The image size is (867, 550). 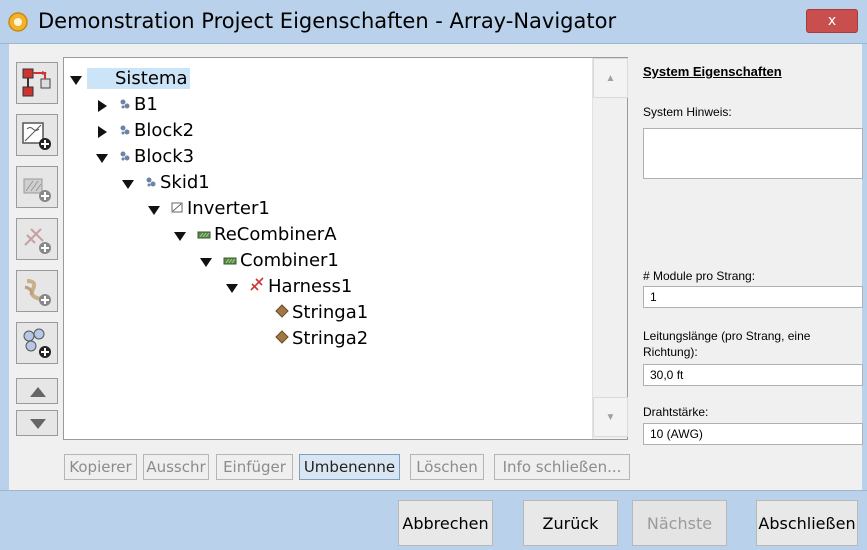 What do you see at coordinates (257, 286) in the screenshot?
I see `harness-icon` at bounding box center [257, 286].